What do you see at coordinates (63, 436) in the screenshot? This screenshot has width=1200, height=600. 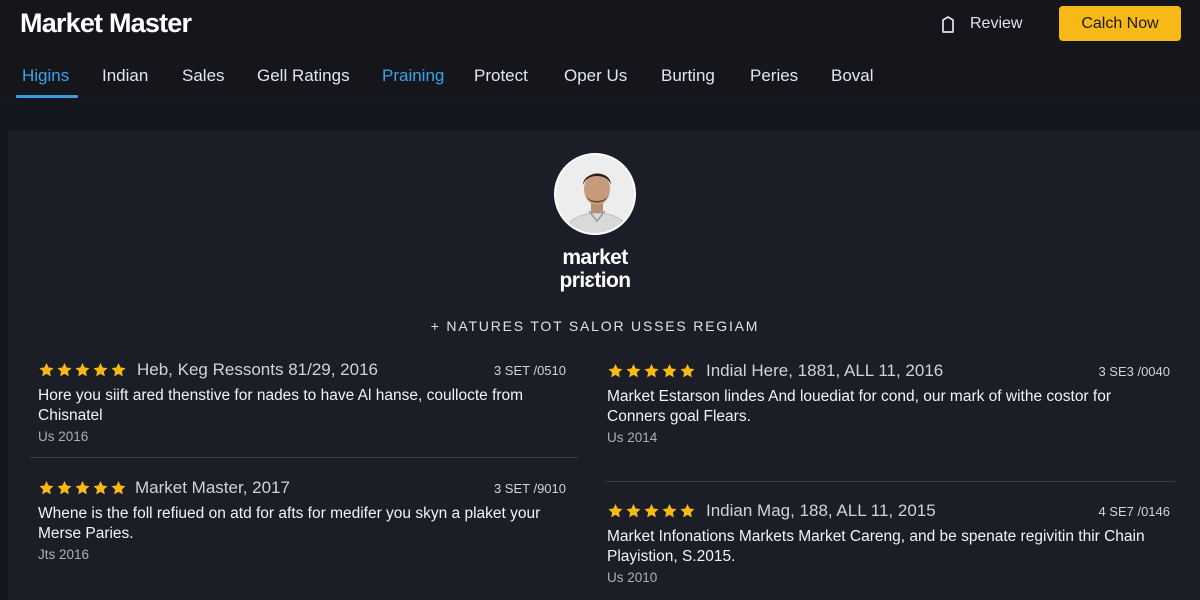 I see `review-date: Us 2016` at bounding box center [63, 436].